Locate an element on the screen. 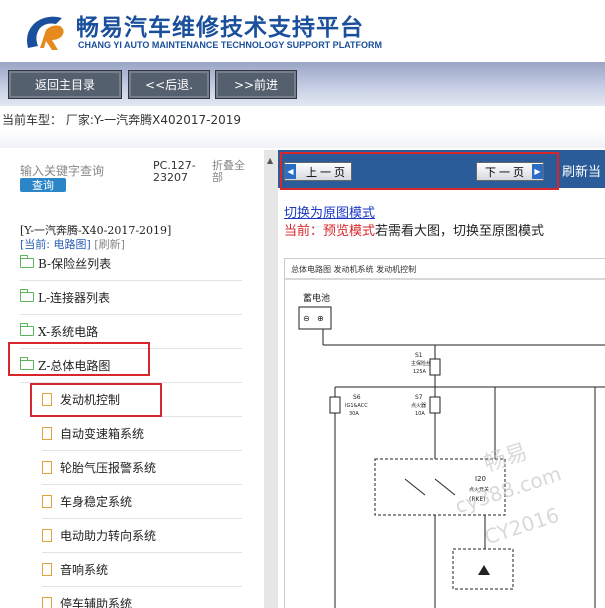  separator-band is located at coordinates (302, 139).